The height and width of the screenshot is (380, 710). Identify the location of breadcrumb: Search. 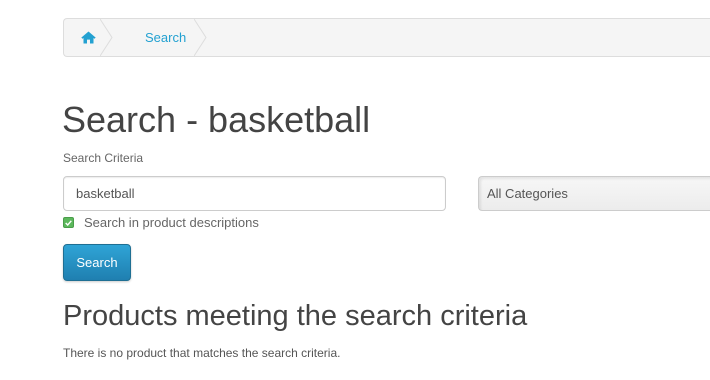
(386, 37).